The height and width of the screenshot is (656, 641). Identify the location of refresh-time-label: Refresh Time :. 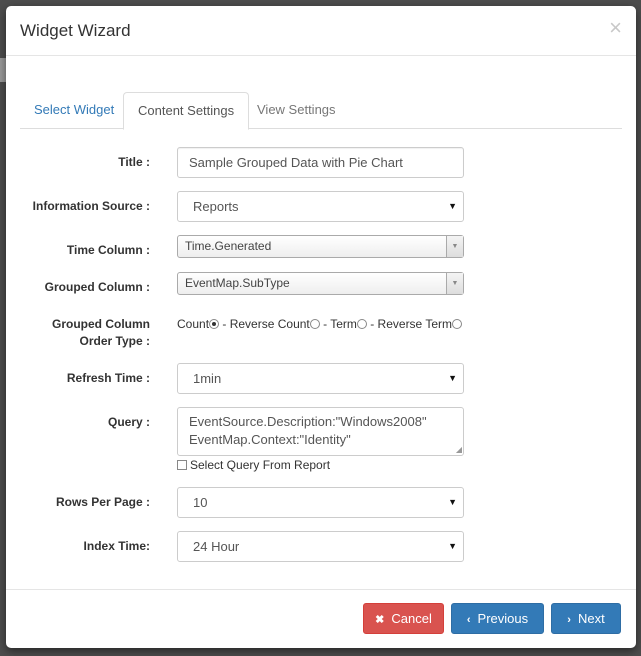
(108, 378).